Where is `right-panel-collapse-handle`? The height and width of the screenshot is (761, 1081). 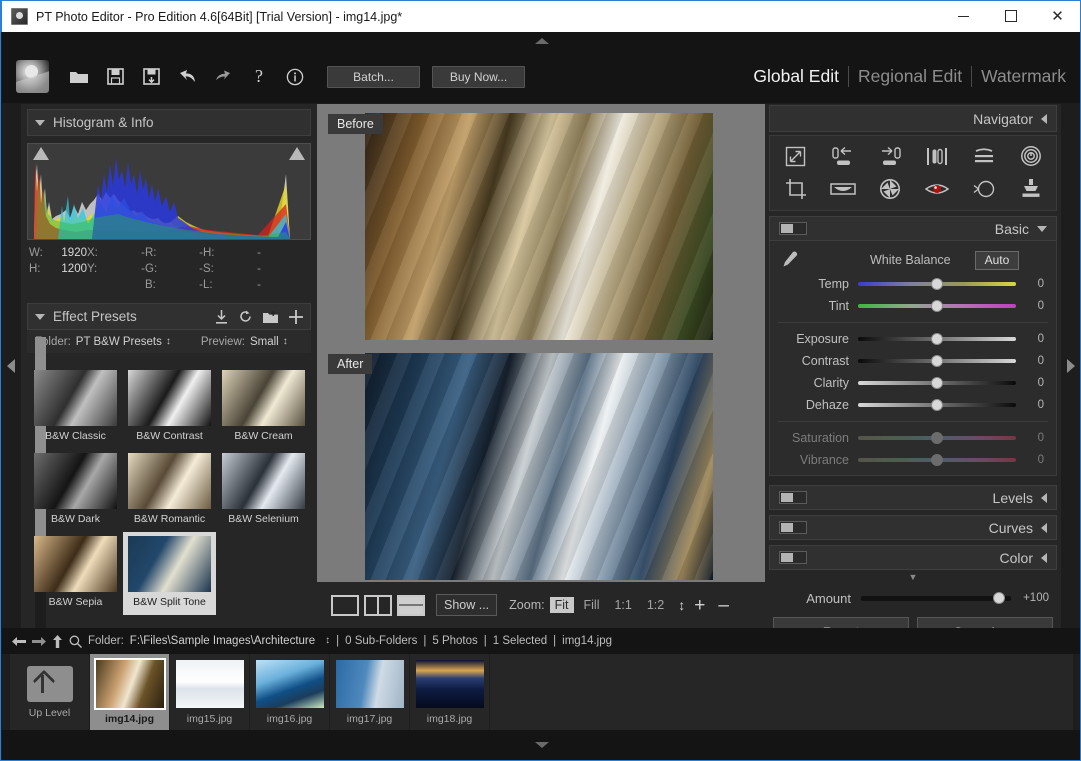 right-panel-collapse-handle is located at coordinates (1070, 365).